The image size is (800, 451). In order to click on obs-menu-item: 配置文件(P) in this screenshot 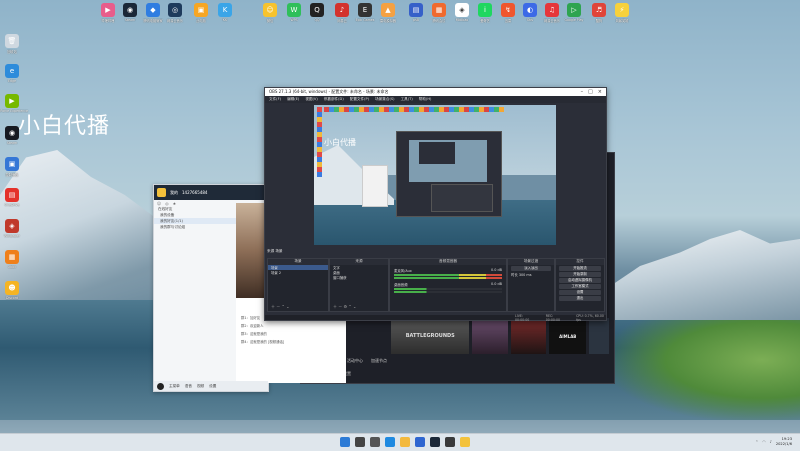, I will do `click(359, 99)`.